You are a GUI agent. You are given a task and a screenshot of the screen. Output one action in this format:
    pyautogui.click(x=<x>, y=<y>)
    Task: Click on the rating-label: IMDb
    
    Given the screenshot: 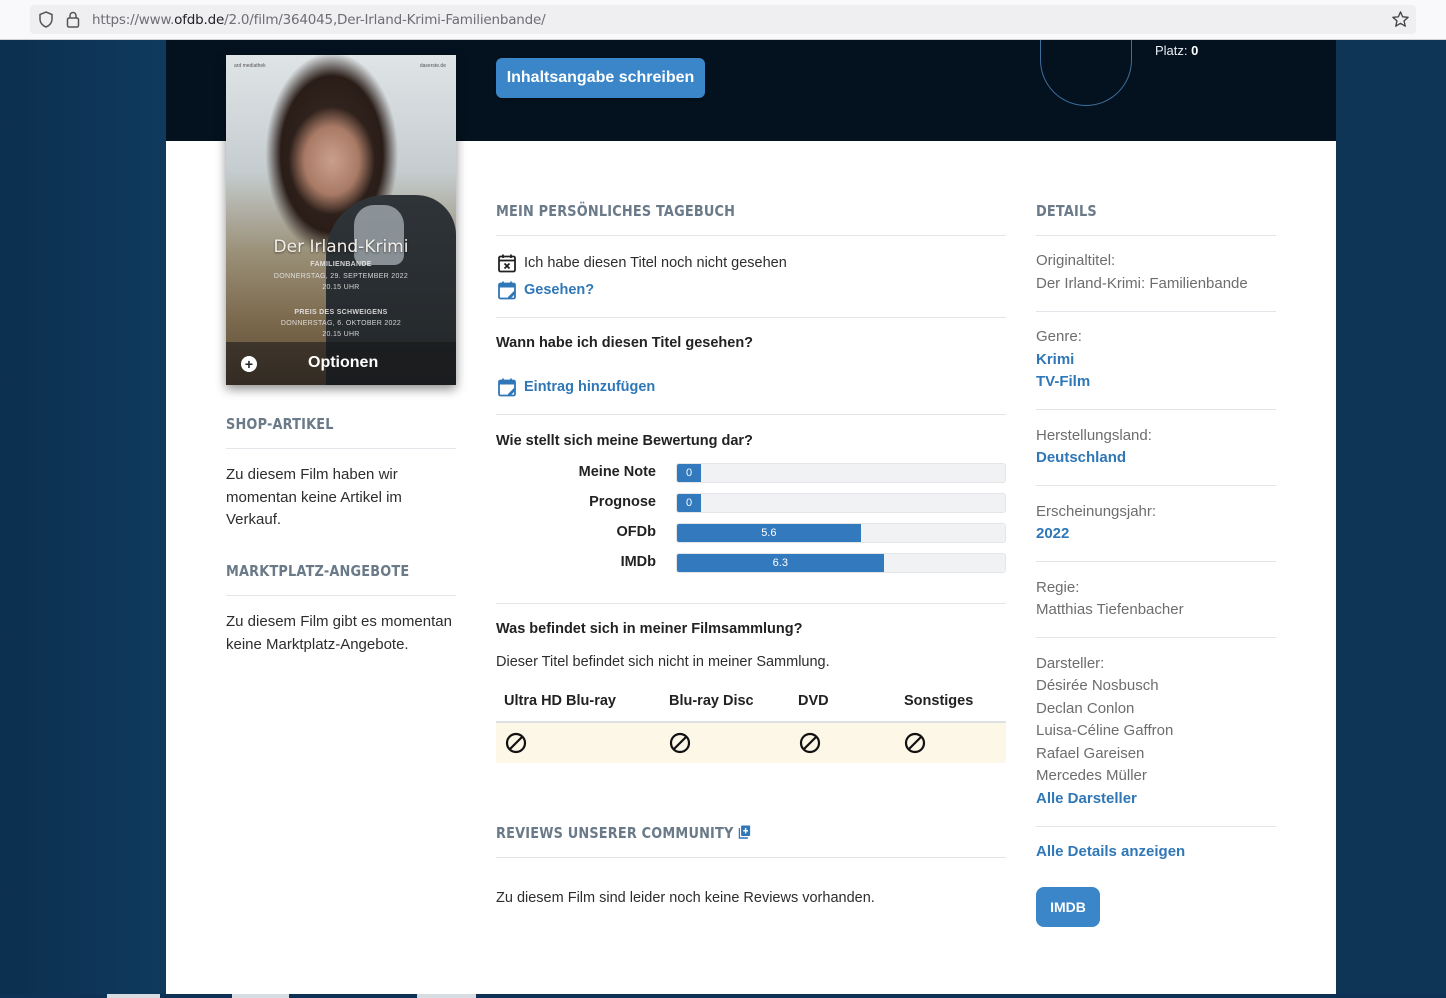 What is the action you would take?
    pyautogui.click(x=638, y=562)
    